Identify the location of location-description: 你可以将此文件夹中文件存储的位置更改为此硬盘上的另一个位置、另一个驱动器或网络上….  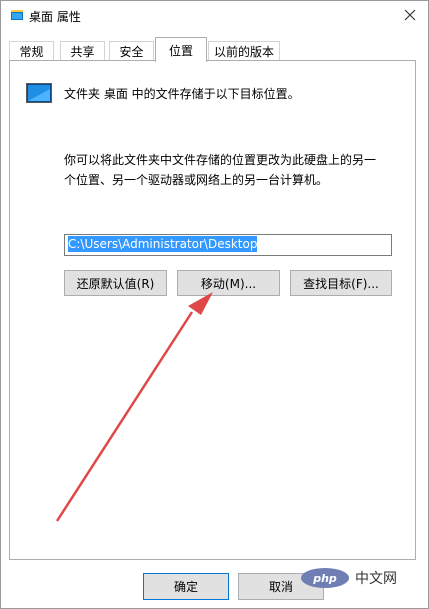
(220, 170).